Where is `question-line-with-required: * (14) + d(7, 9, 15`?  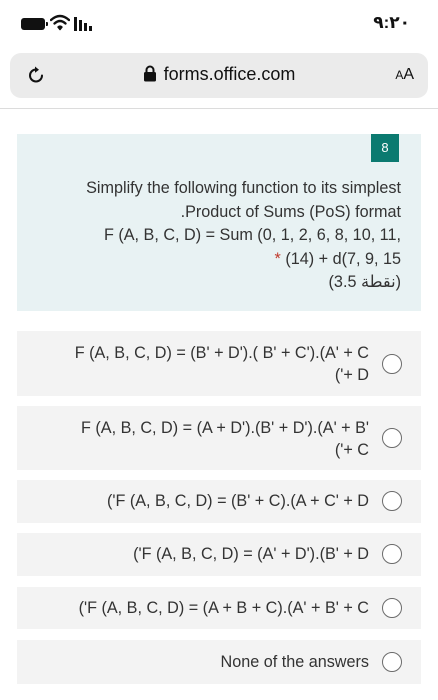
question-line-with-required: * (14) + d(7, 9, 15 is located at coordinates (216, 260).